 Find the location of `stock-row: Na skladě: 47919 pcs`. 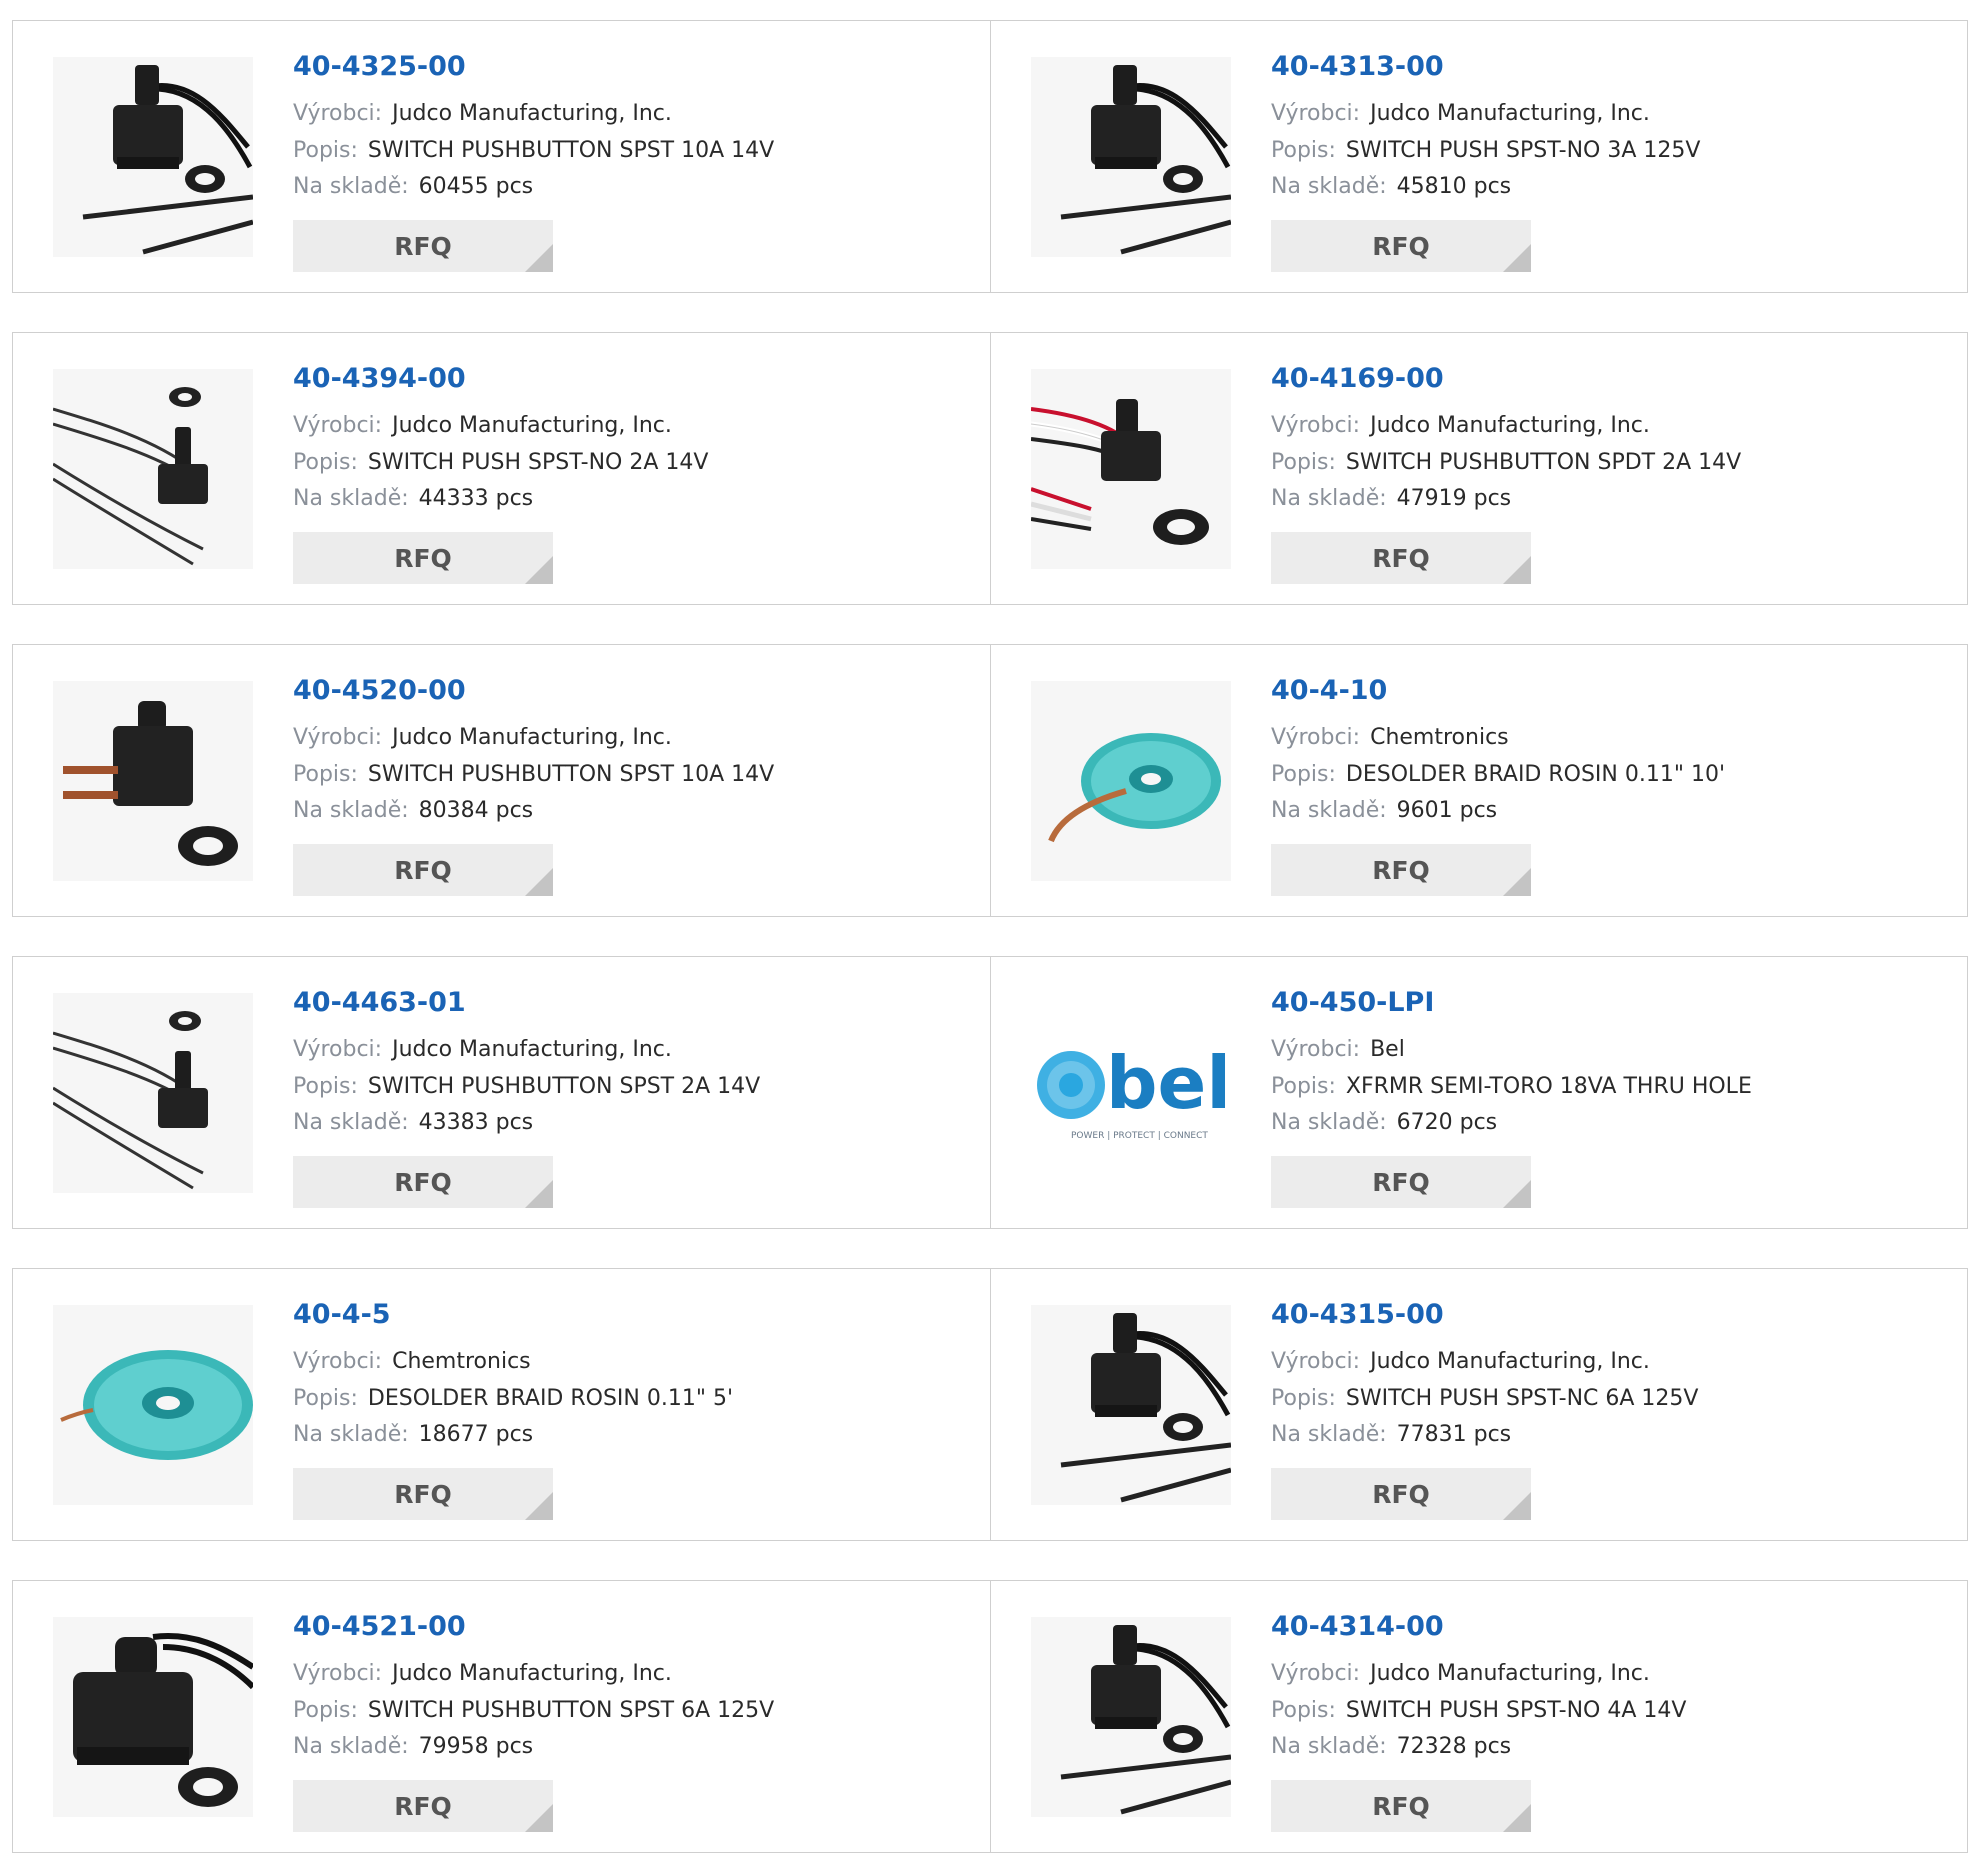

stock-row: Na skladě: 47919 pcs is located at coordinates (1391, 498).